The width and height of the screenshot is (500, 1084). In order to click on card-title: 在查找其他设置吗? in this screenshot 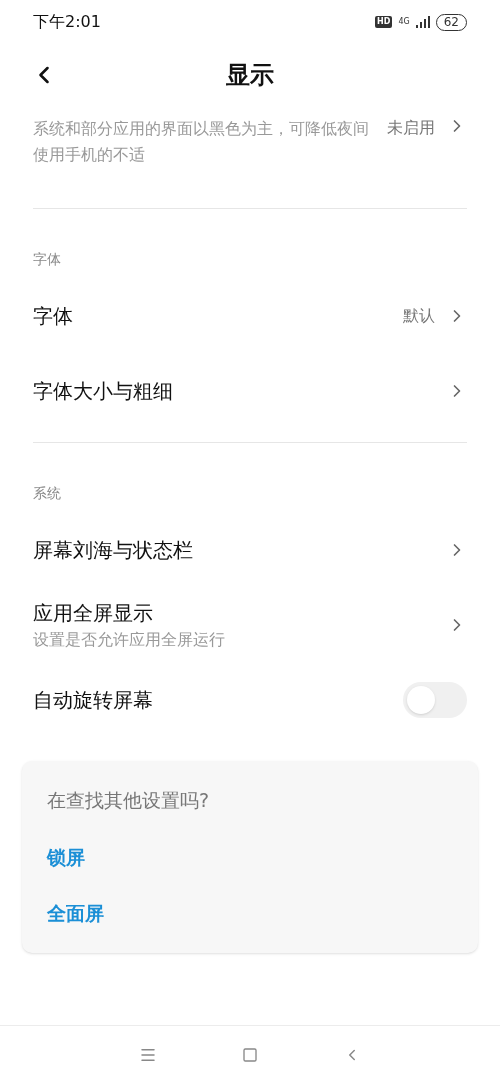, I will do `click(129, 800)`.